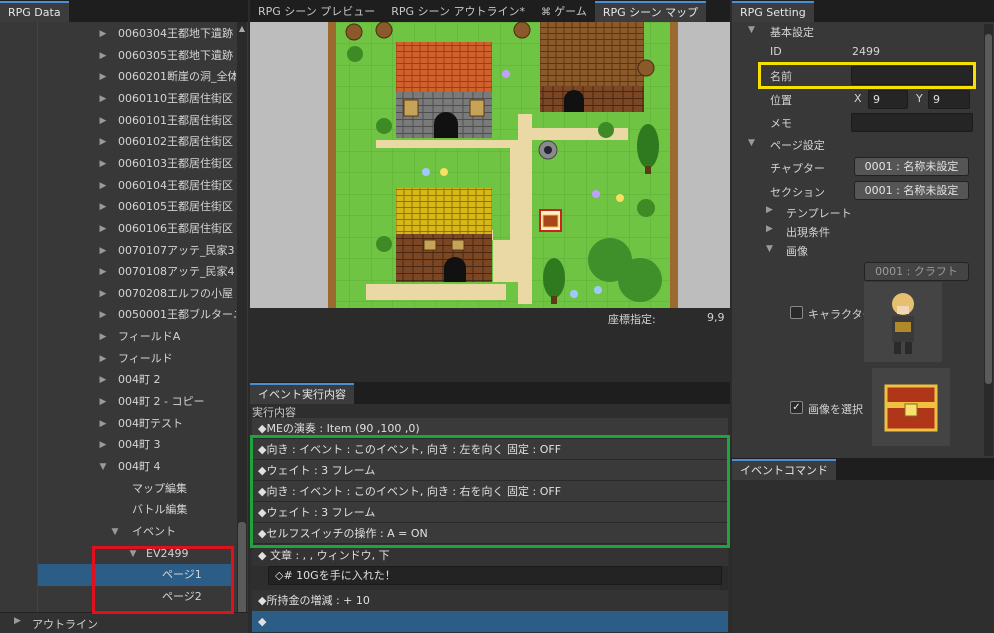  Describe the element at coordinates (118, 229) in the screenshot. I see `tree-item: ▶ 0060106王都居住街区` at that location.